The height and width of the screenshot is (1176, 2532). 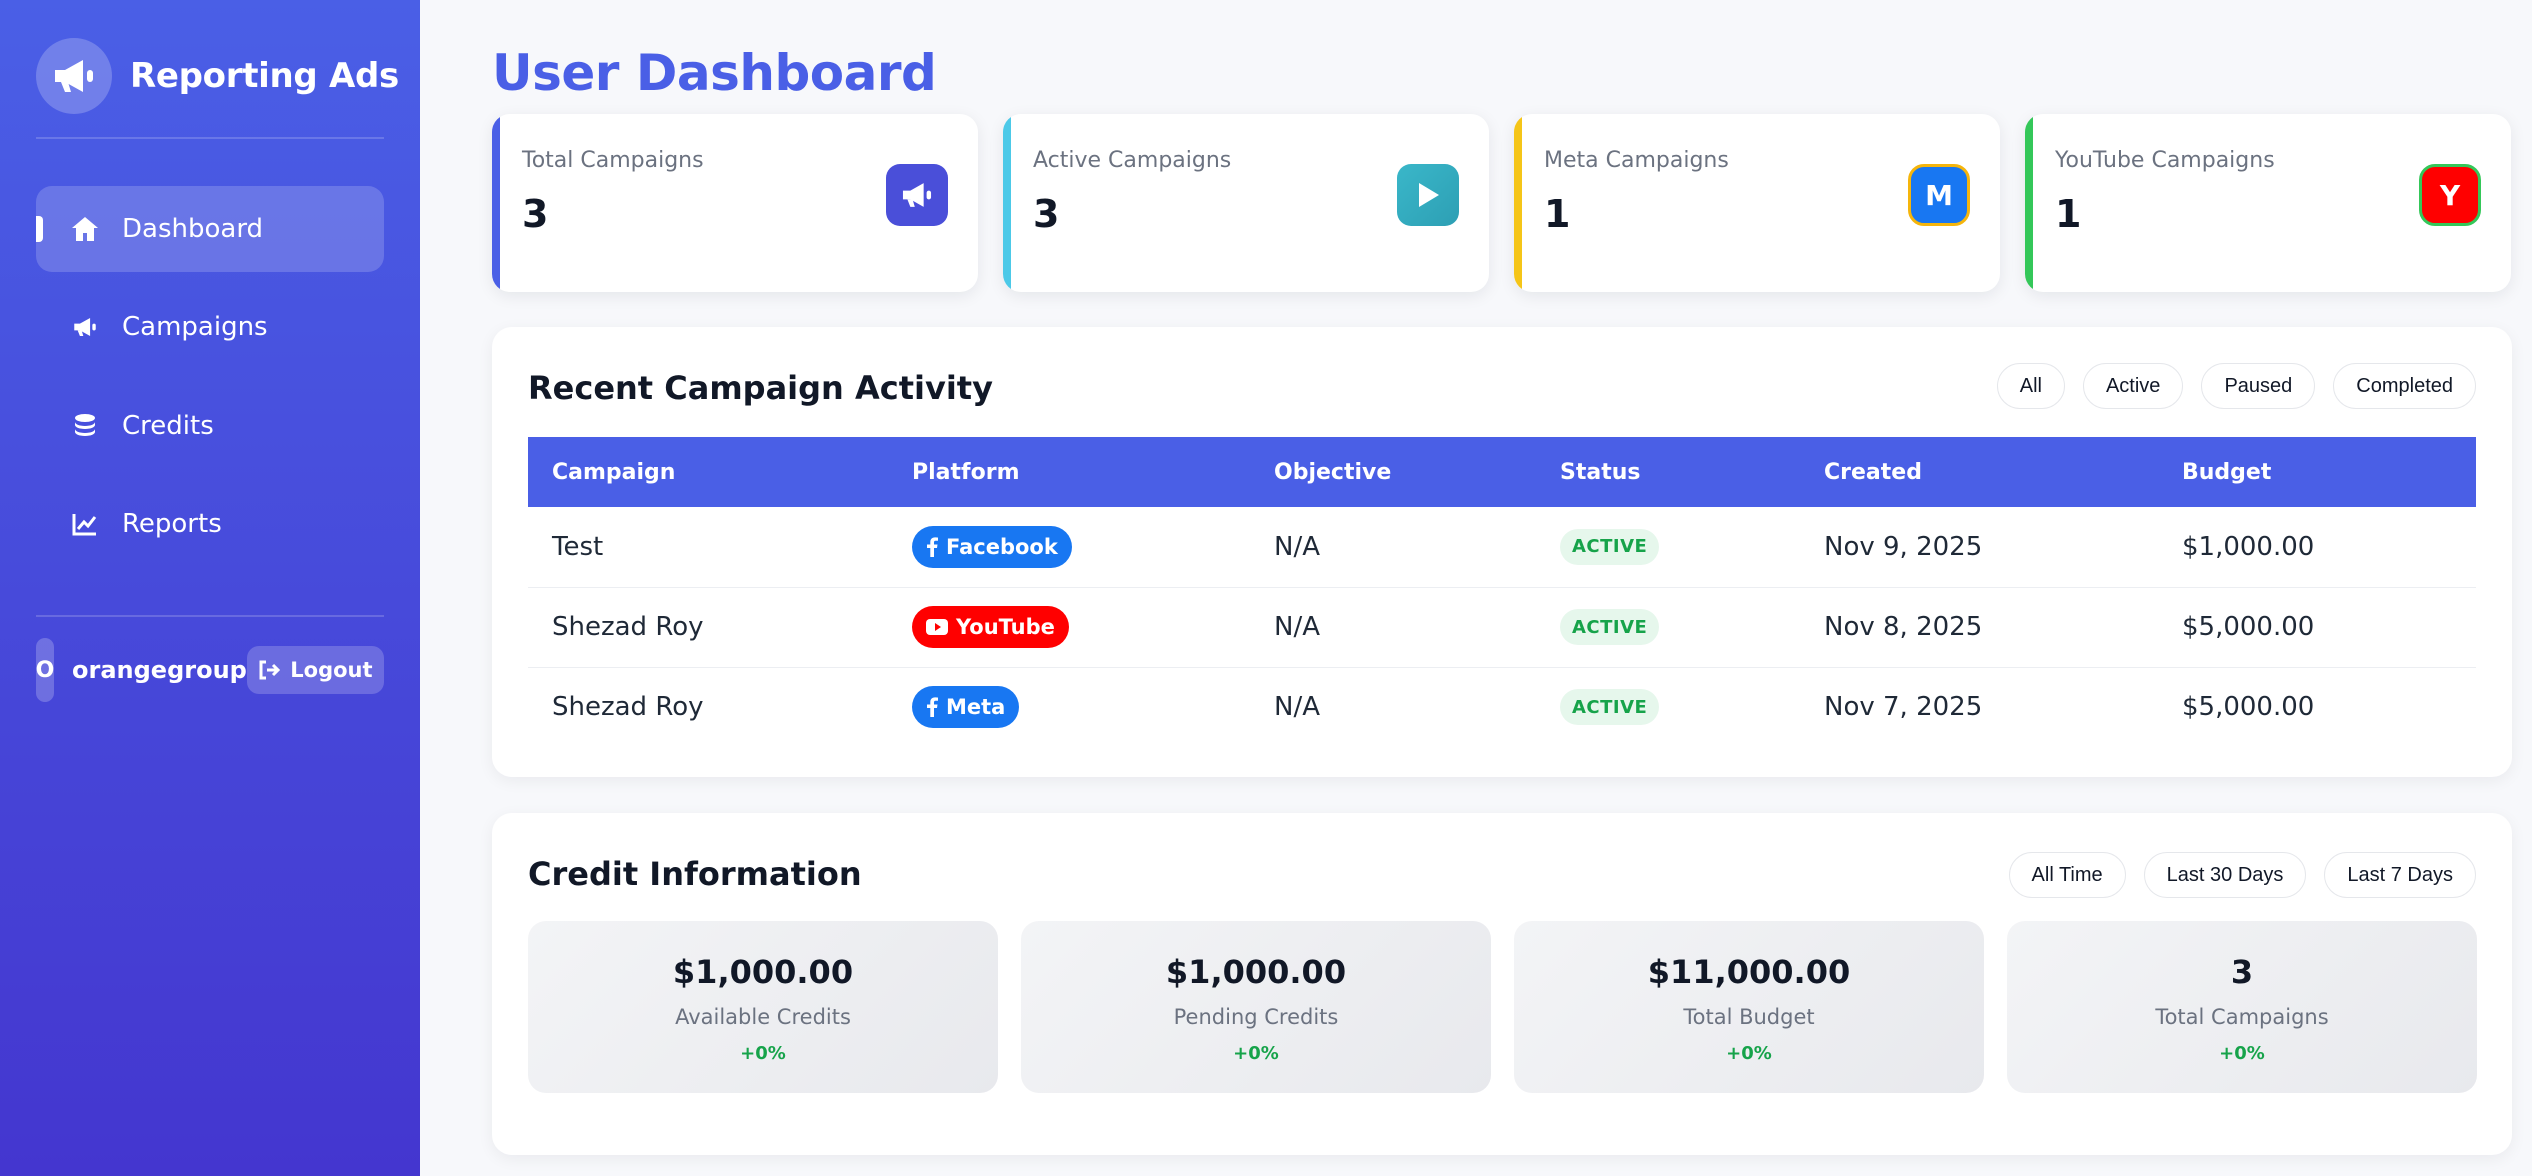 I want to click on stat-label: Meta Campaigns, so click(x=1636, y=160).